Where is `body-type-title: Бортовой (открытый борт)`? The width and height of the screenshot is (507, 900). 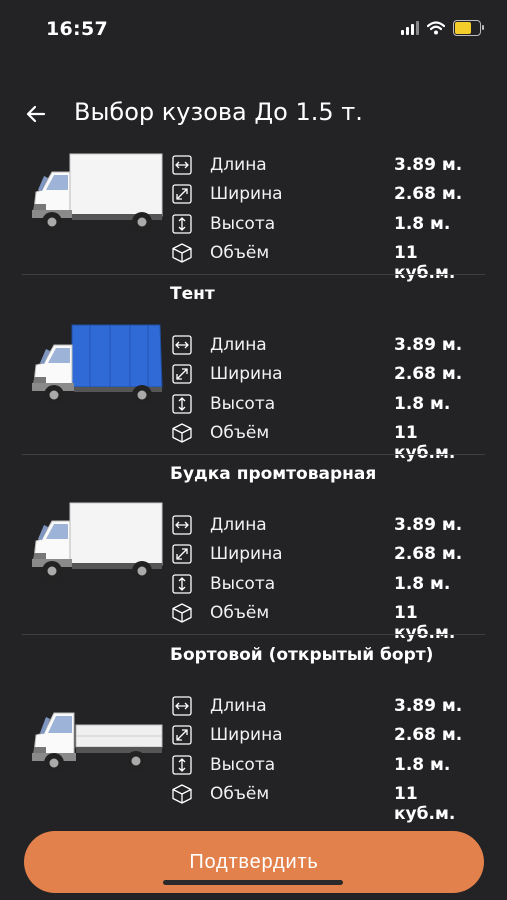 body-type-title: Бортовой (открытый борт) is located at coordinates (302, 655).